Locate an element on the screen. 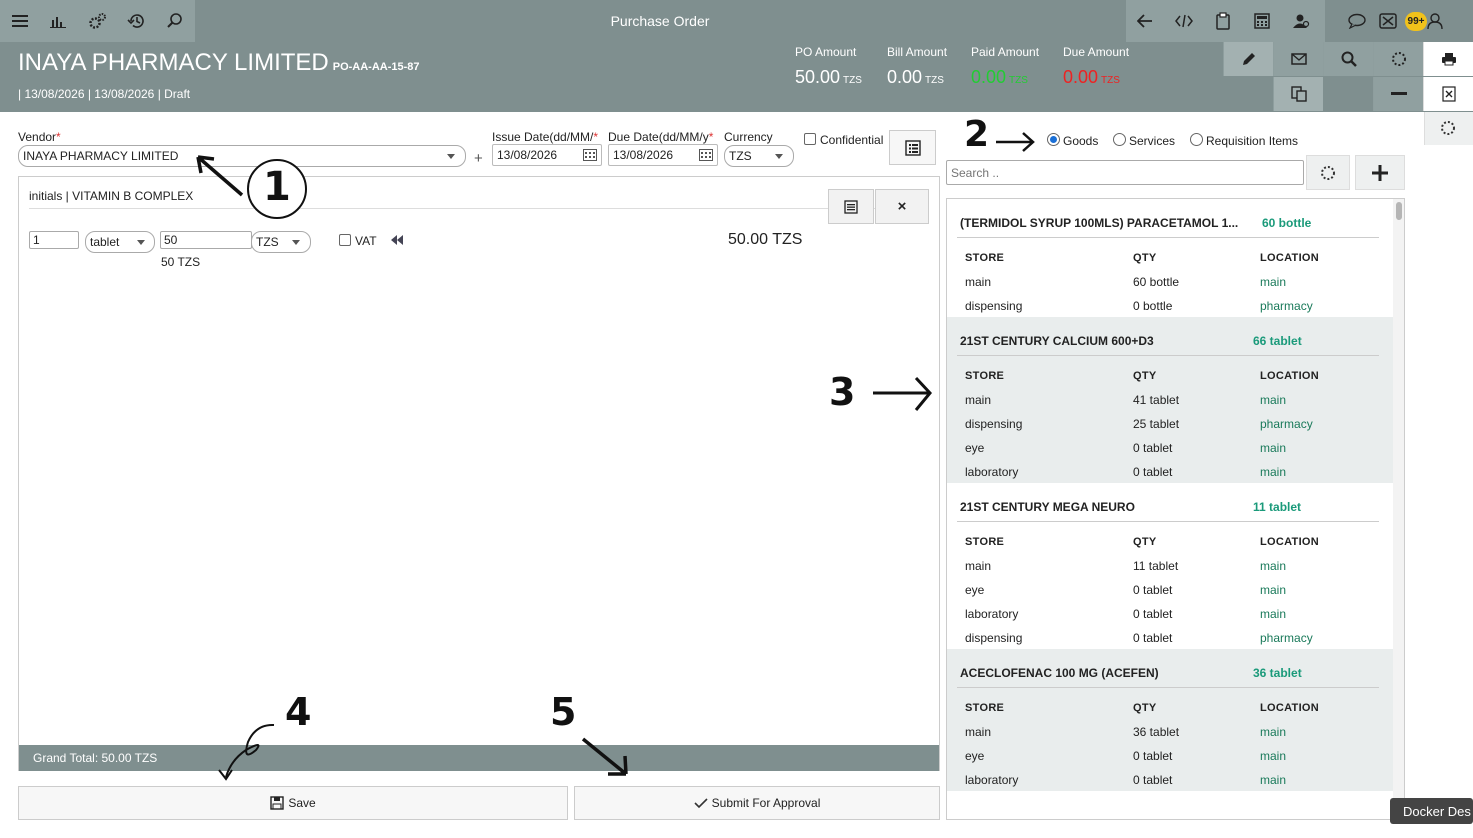  list-scrollbar is located at coordinates (1398, 509).